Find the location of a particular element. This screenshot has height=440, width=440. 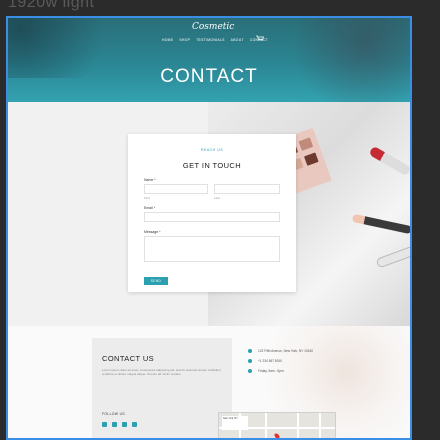

frame-label: 1920w light is located at coordinates (51, 5).